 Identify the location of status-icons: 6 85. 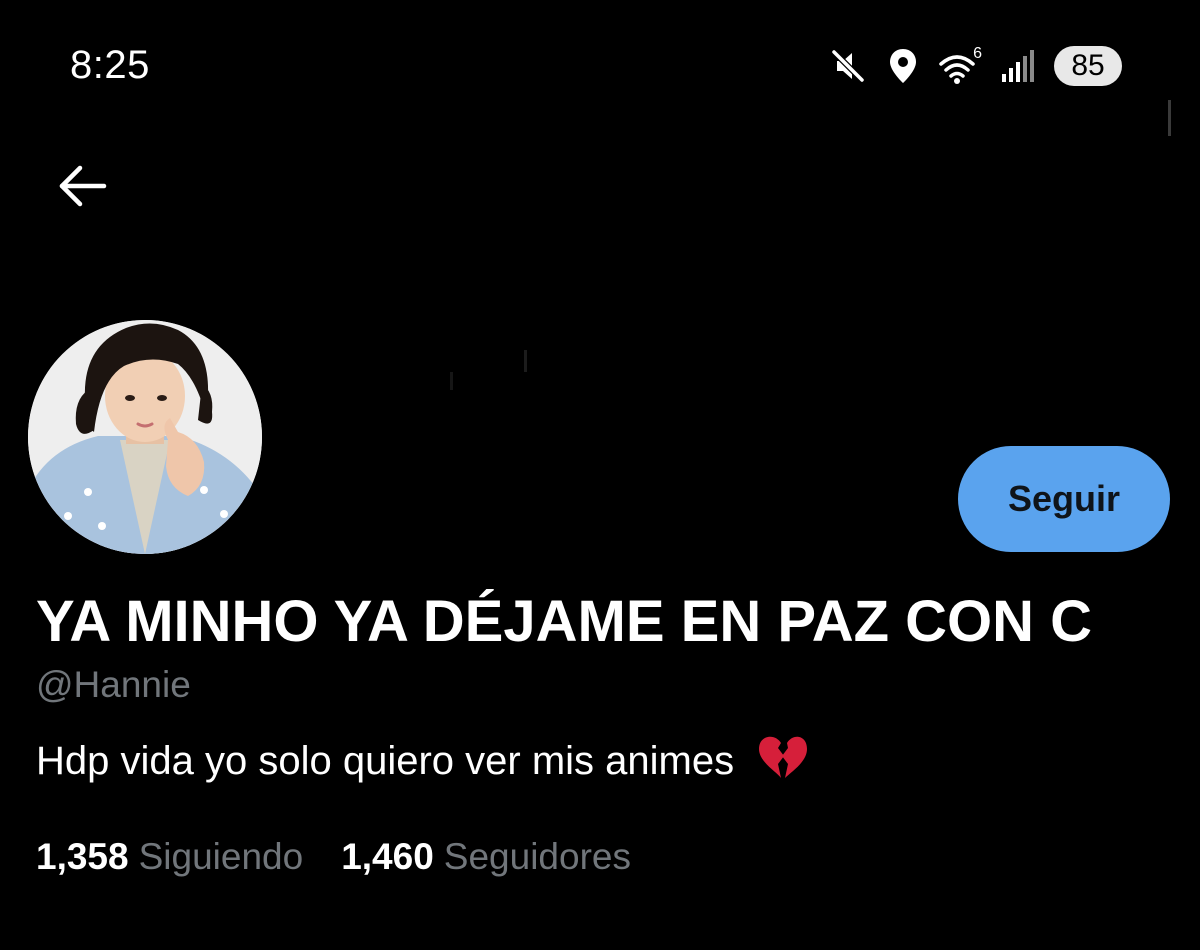
(975, 66).